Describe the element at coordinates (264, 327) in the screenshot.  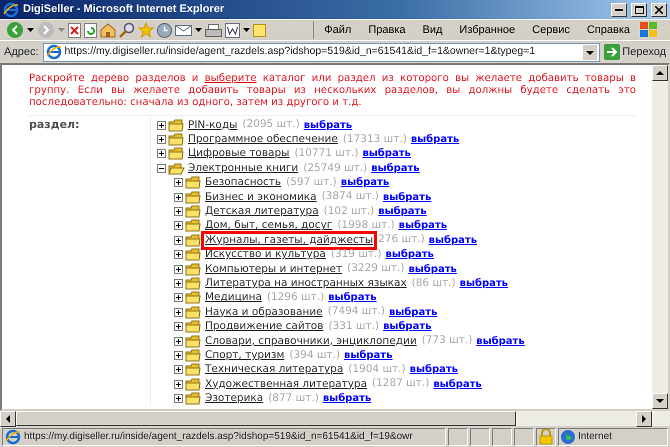
I see `category-link: Продвижение сайтов` at that location.